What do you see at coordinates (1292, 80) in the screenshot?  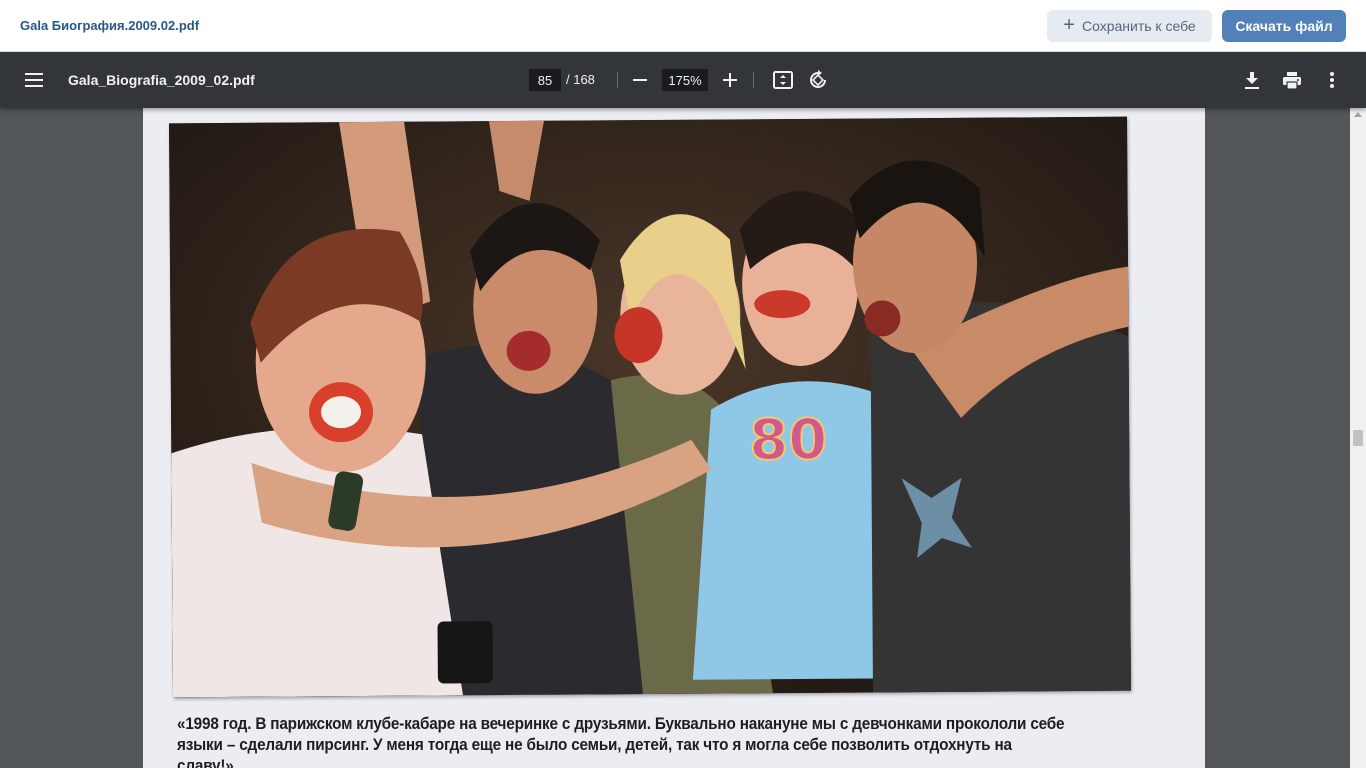 I see `print-icon` at bounding box center [1292, 80].